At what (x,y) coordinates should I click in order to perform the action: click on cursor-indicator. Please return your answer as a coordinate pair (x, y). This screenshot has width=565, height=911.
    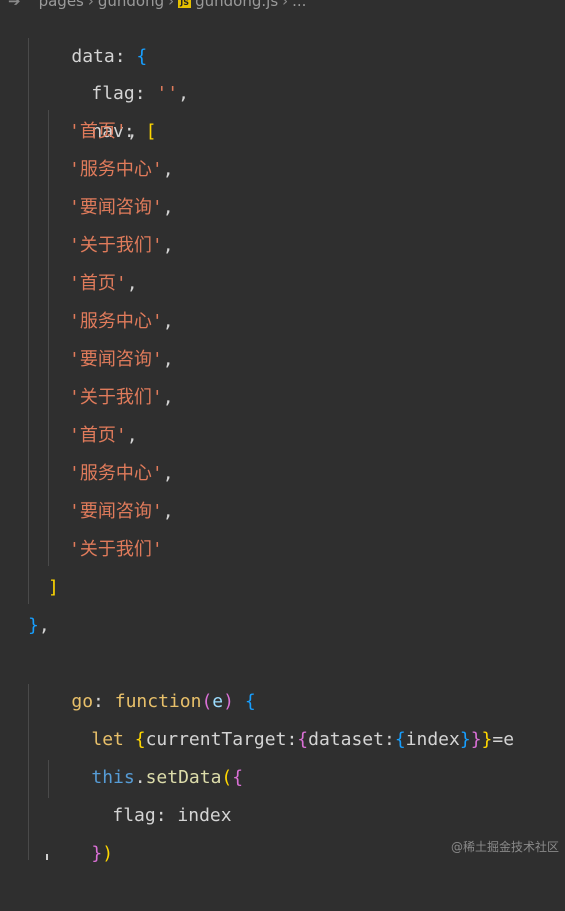
    Looking at the image, I should click on (47, 857).